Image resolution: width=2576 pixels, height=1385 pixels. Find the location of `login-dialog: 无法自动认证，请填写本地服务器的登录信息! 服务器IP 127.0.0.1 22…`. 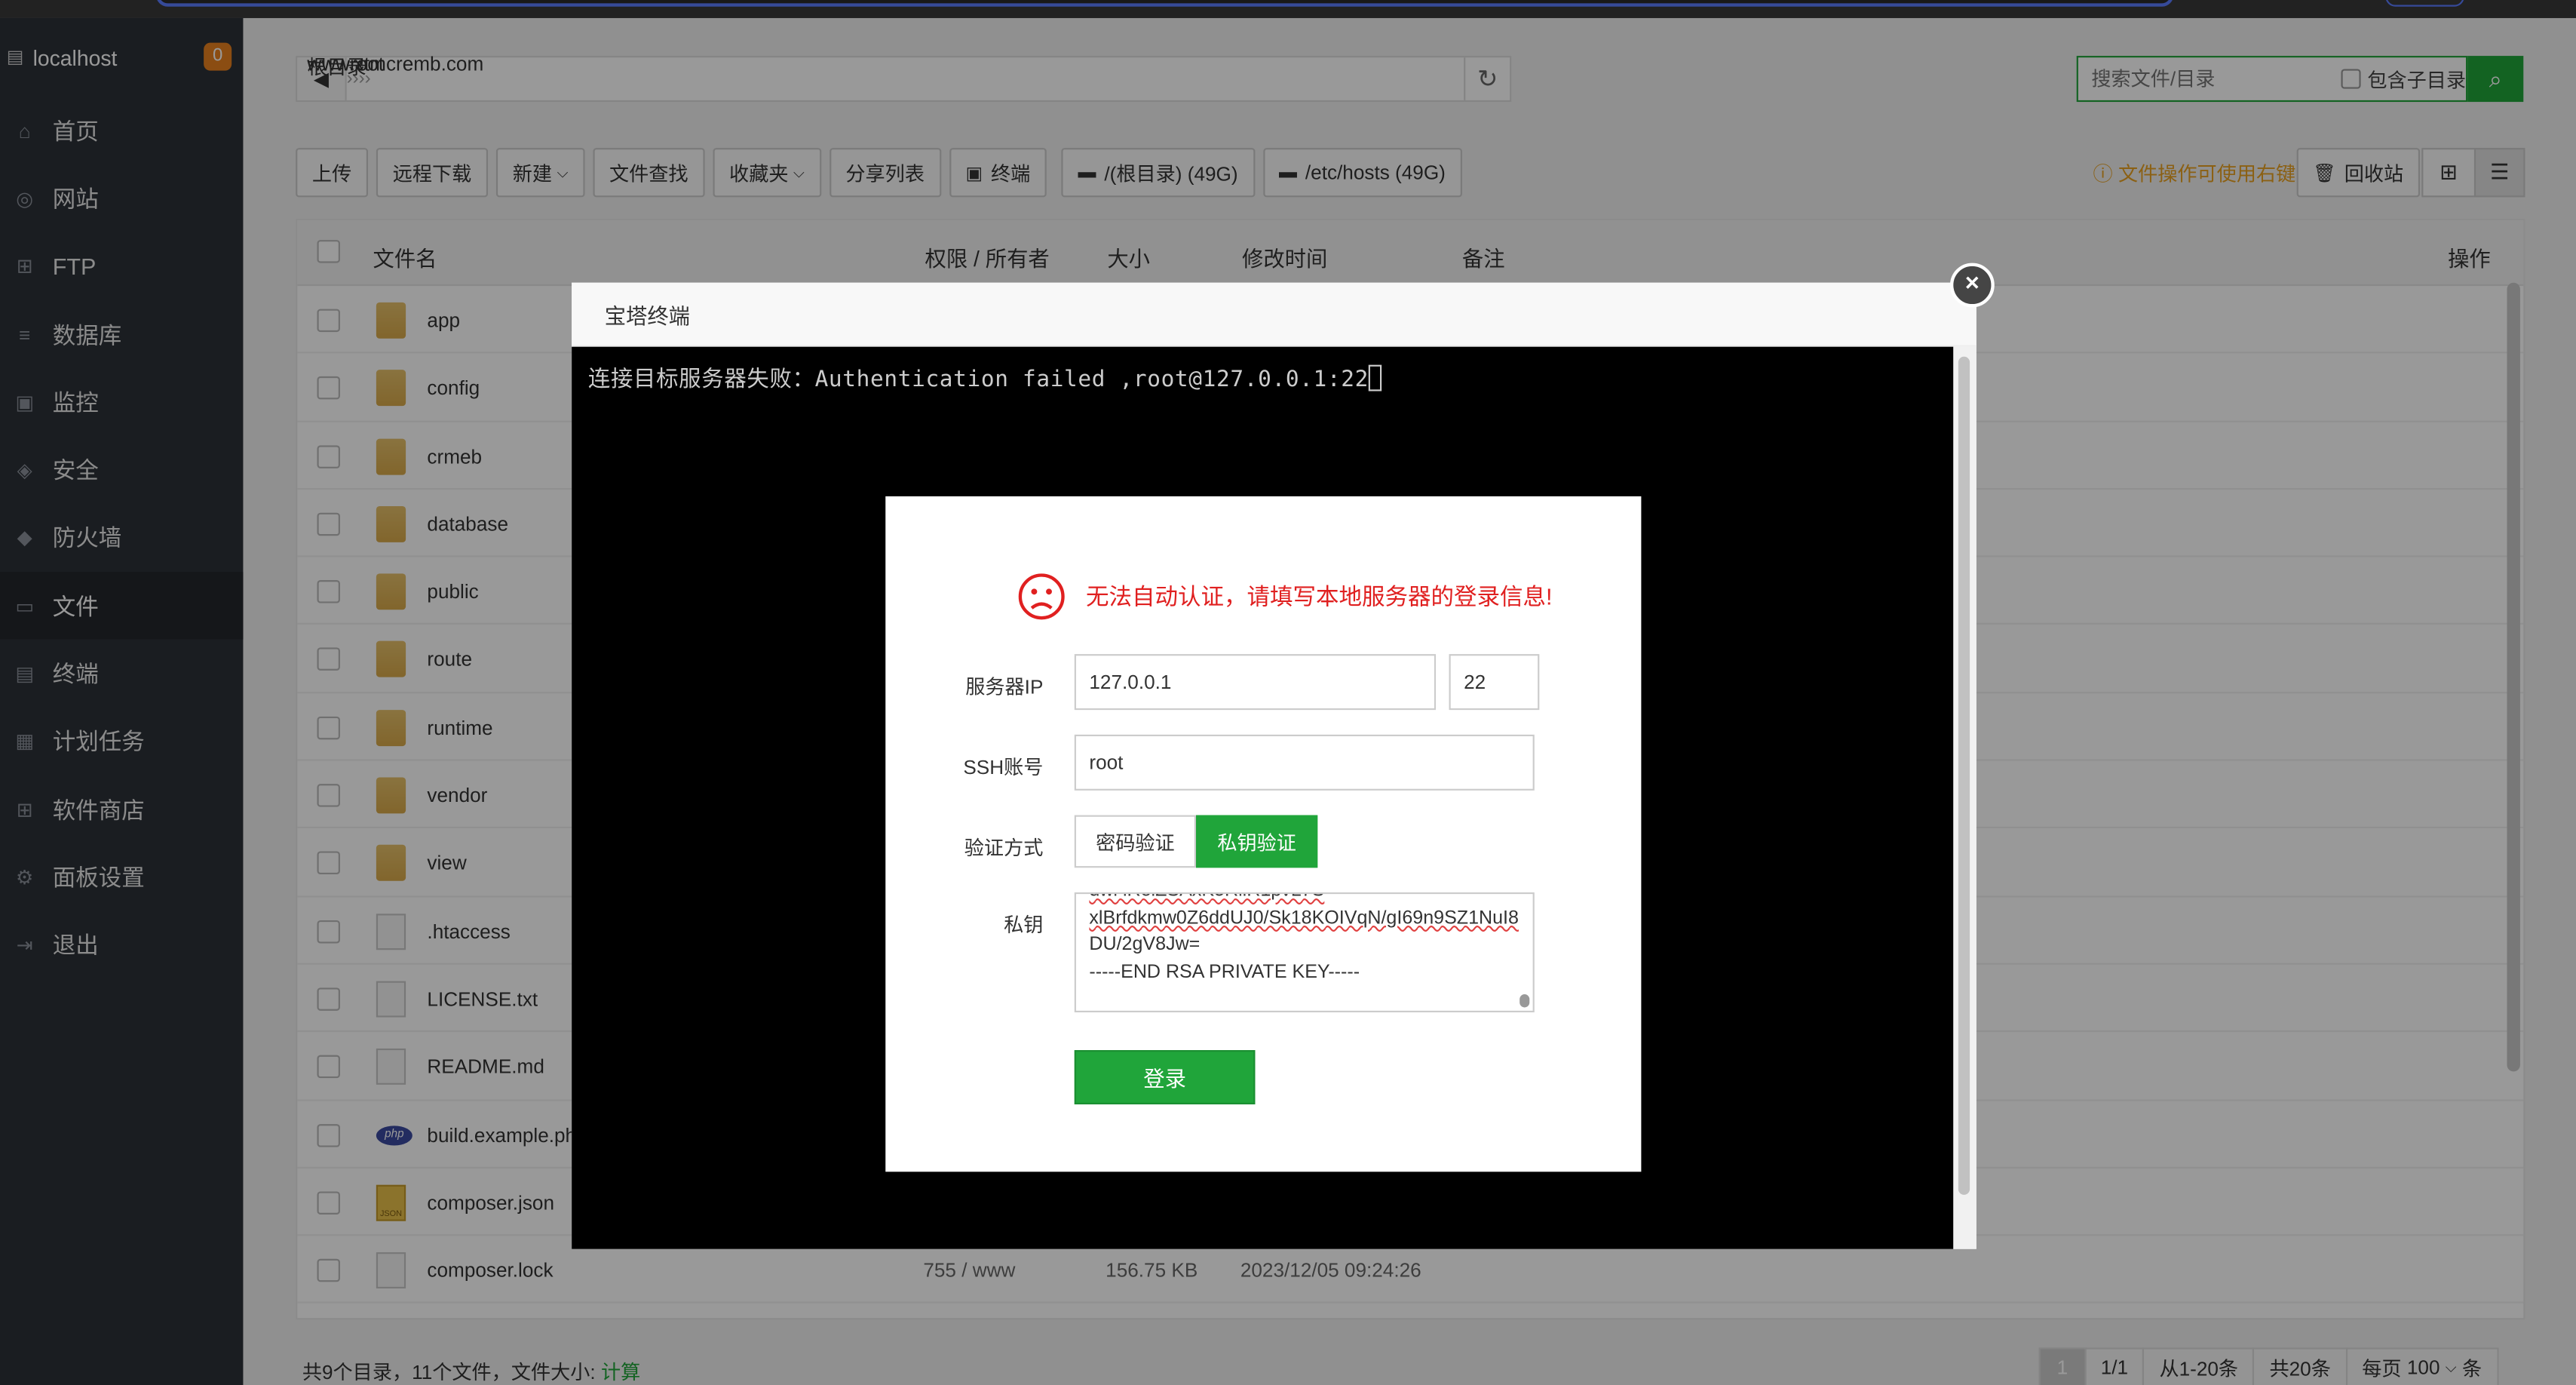

login-dialog: 无法自动认证，请填写本地服务器的登录信息! 服务器IP 127.0.0.1 22… is located at coordinates (1263, 834).